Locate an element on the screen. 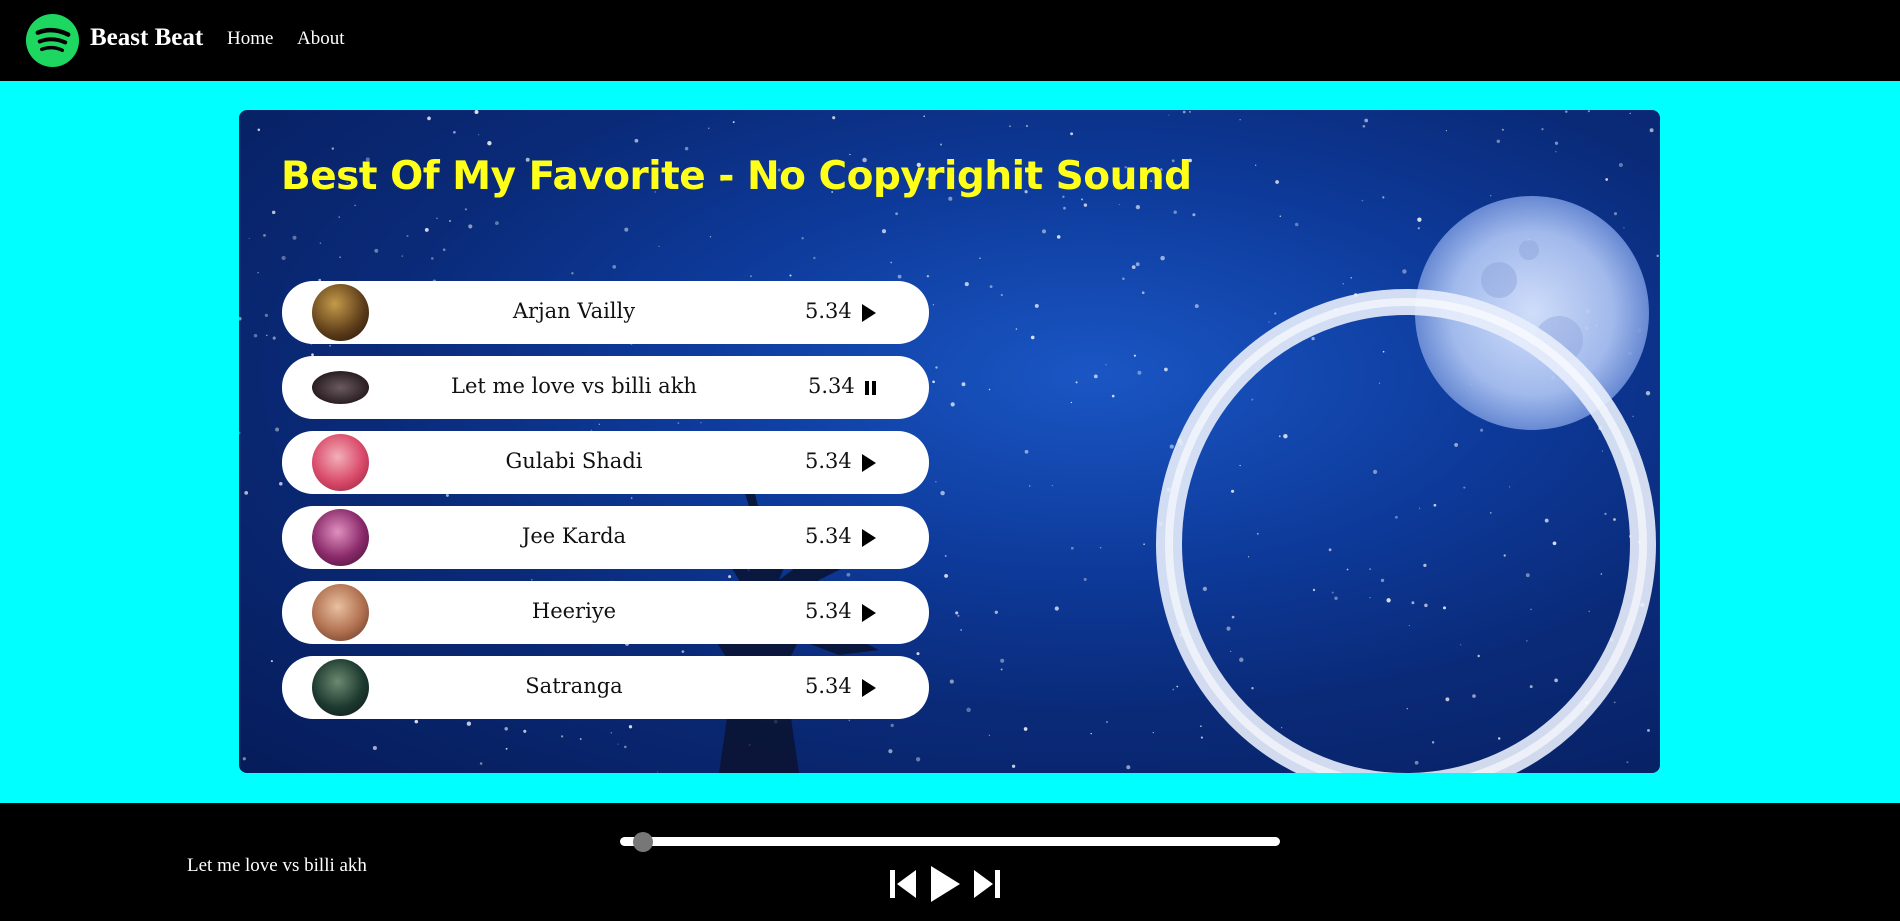  song-item: Satranga 5.34 is located at coordinates (605, 687).